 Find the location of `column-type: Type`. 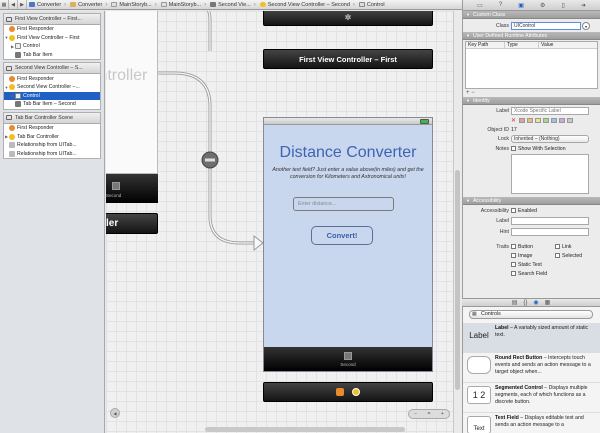

column-type: Type is located at coordinates (521, 45).